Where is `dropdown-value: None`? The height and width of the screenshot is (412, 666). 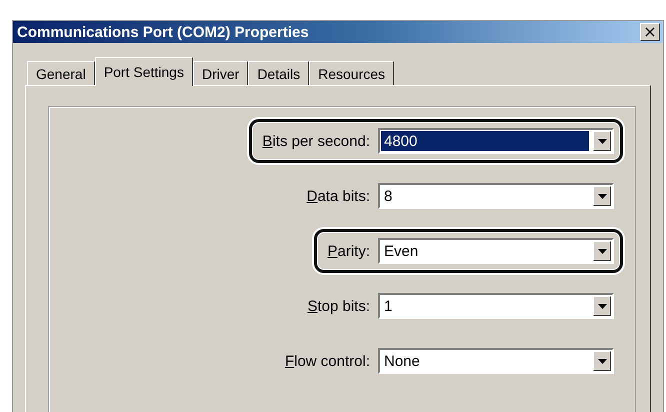 dropdown-value: None is located at coordinates (402, 361).